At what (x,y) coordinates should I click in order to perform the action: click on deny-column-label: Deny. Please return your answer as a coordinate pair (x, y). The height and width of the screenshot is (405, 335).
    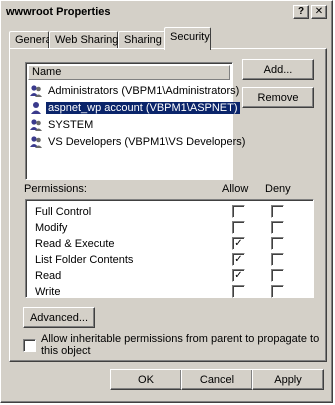
    Looking at the image, I should click on (278, 189).